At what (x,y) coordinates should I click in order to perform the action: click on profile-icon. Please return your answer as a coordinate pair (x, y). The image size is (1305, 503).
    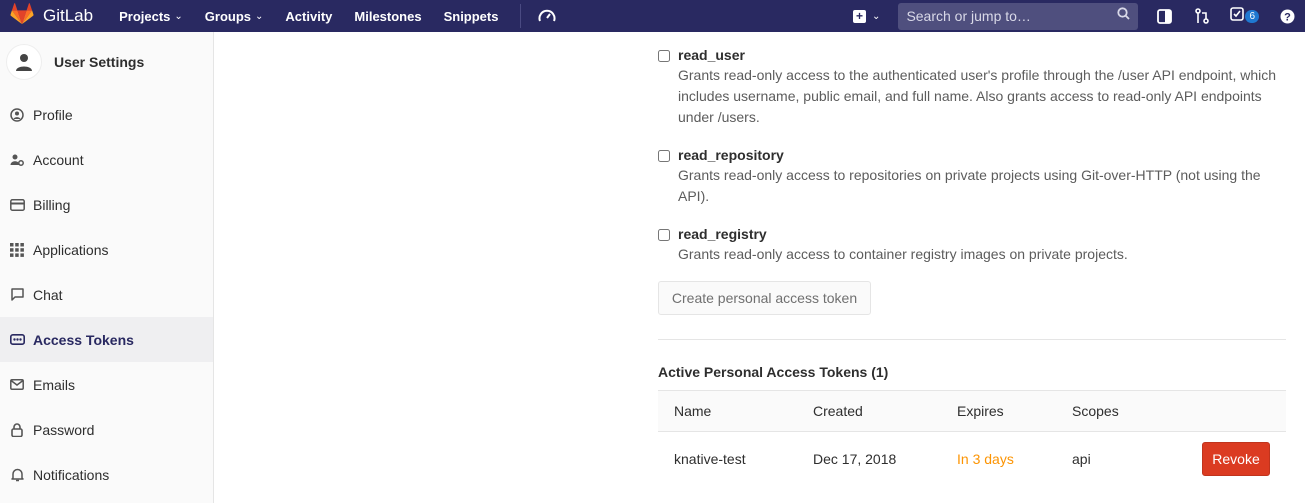
    Looking at the image, I should click on (17, 115).